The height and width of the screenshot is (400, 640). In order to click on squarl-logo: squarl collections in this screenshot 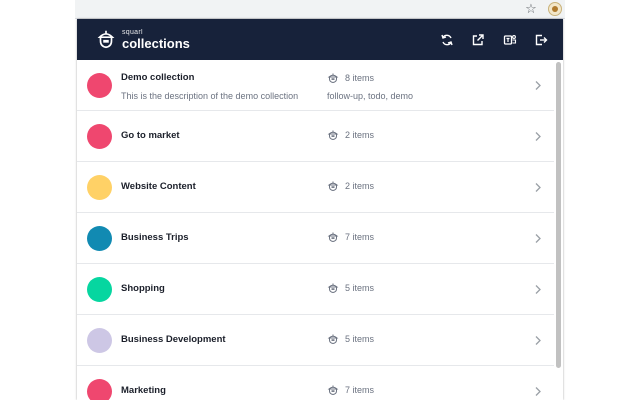, I will do `click(142, 39)`.